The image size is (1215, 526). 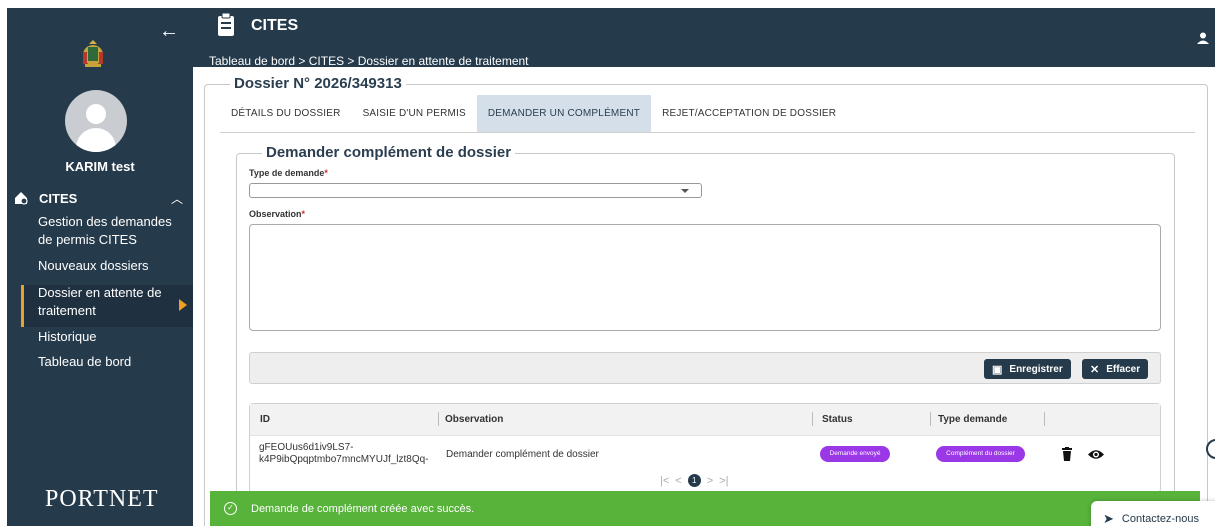 I want to click on last-page-button: >|, so click(x=723, y=481).